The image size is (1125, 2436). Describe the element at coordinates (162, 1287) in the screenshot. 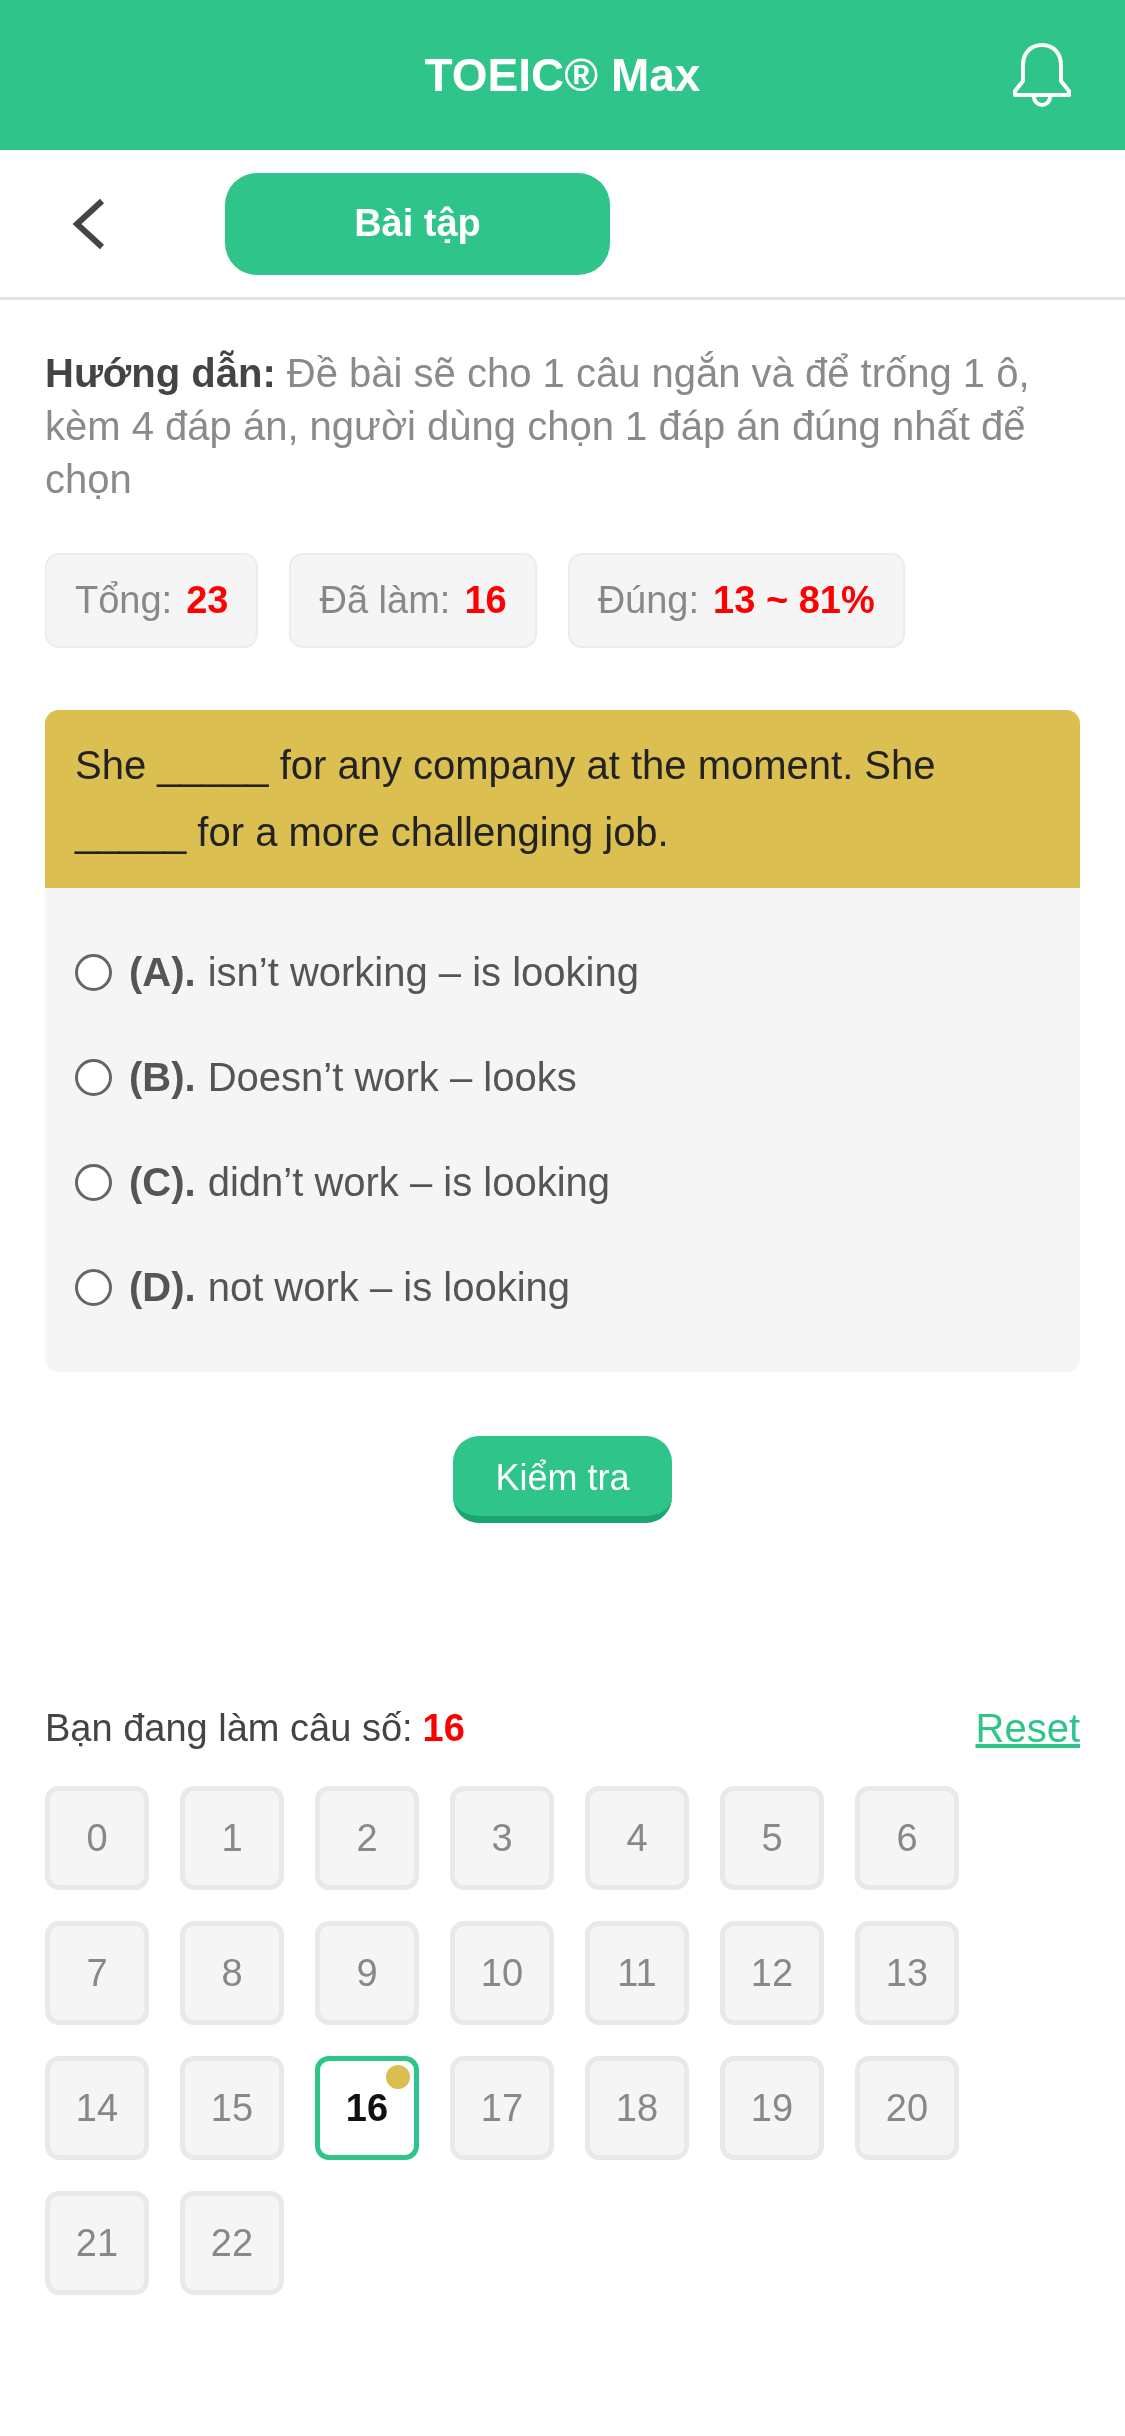

I see `option-letter: (D).` at that location.